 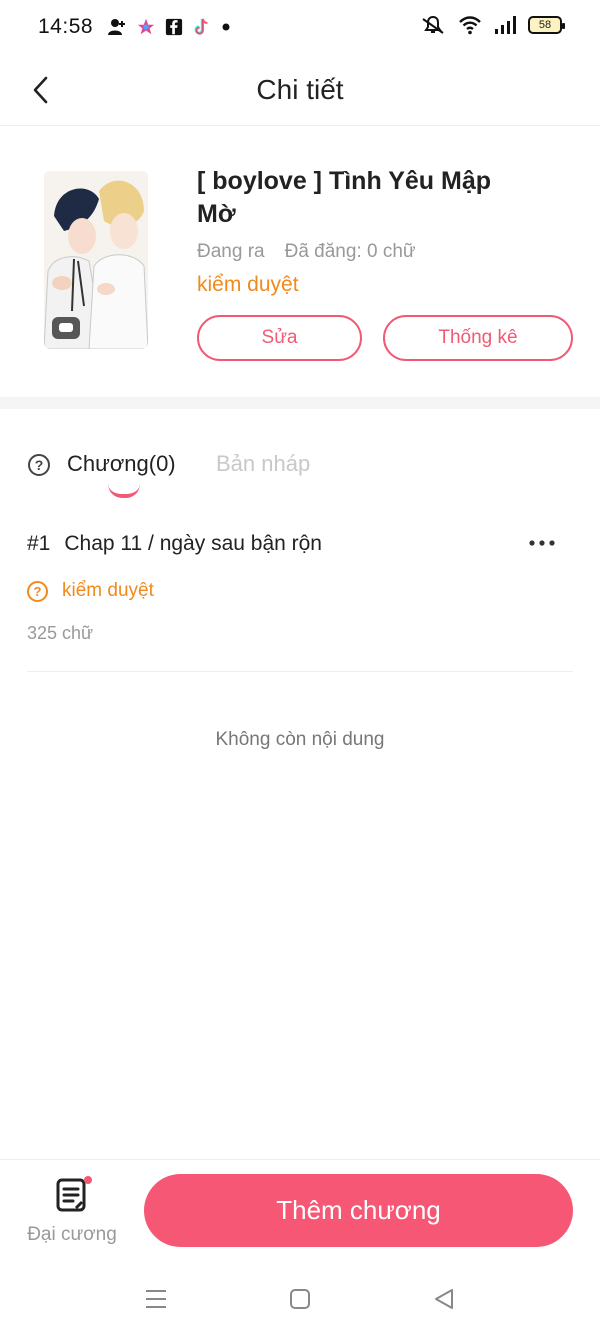 I want to click on menu-nav-button, so click(x=156, y=1299).